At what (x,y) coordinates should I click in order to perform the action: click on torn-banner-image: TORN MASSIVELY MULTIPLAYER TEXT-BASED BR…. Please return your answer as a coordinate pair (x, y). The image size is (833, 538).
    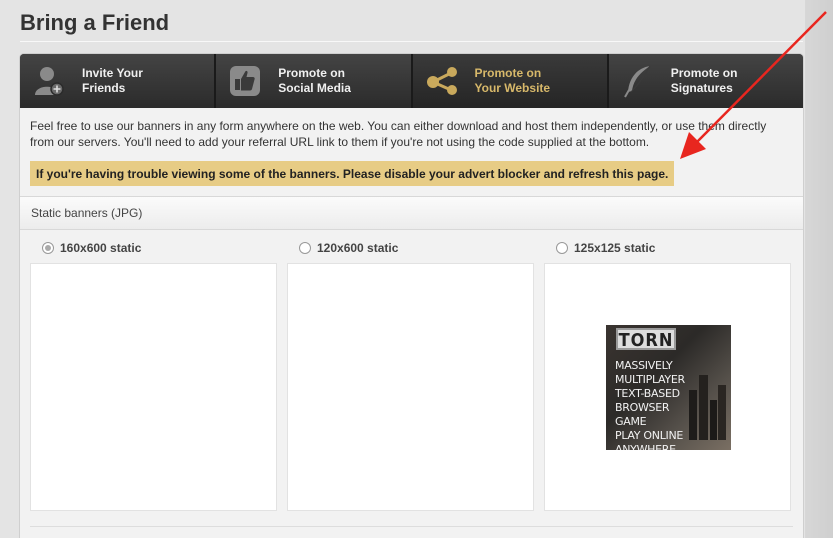
    Looking at the image, I should click on (668, 387).